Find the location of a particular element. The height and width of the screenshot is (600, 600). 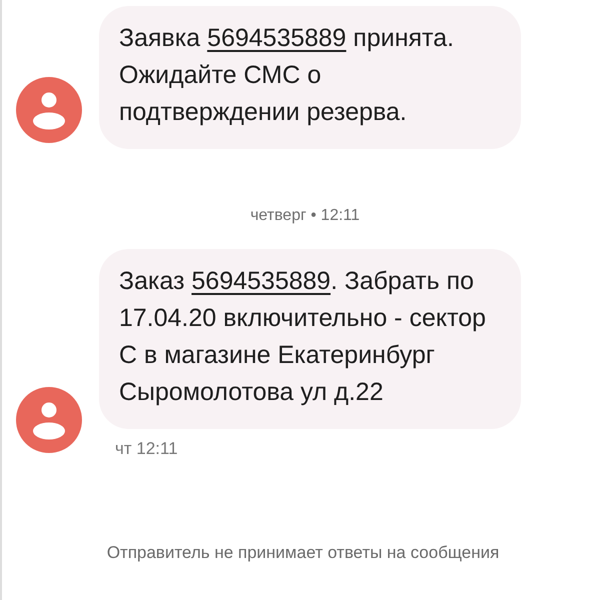

date-separator: четверг • 12:11 is located at coordinates (305, 216).